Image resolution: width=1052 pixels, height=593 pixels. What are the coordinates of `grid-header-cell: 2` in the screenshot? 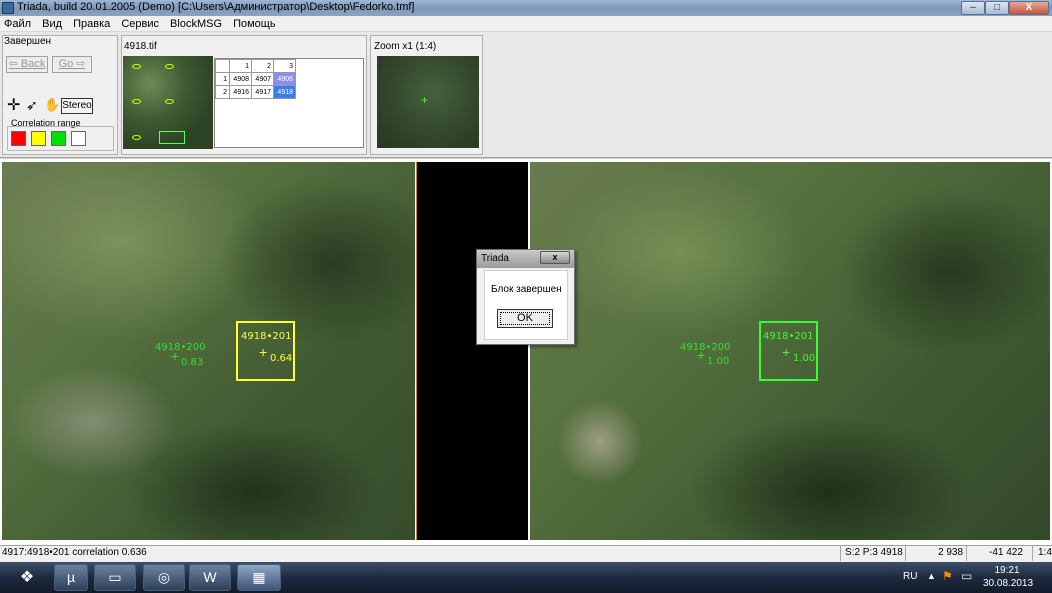 It's located at (262, 66).